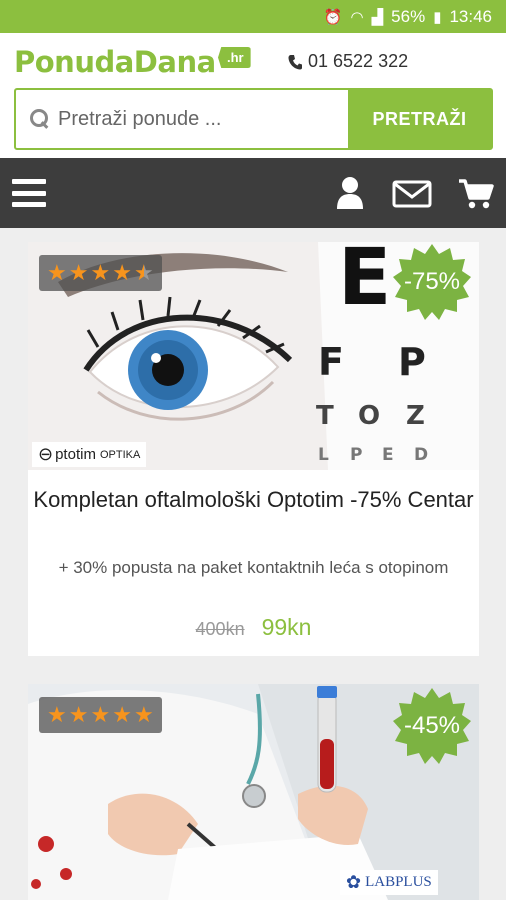 The image size is (506, 900). What do you see at coordinates (323, 455) in the screenshot?
I see `svg-text: L` at bounding box center [323, 455].